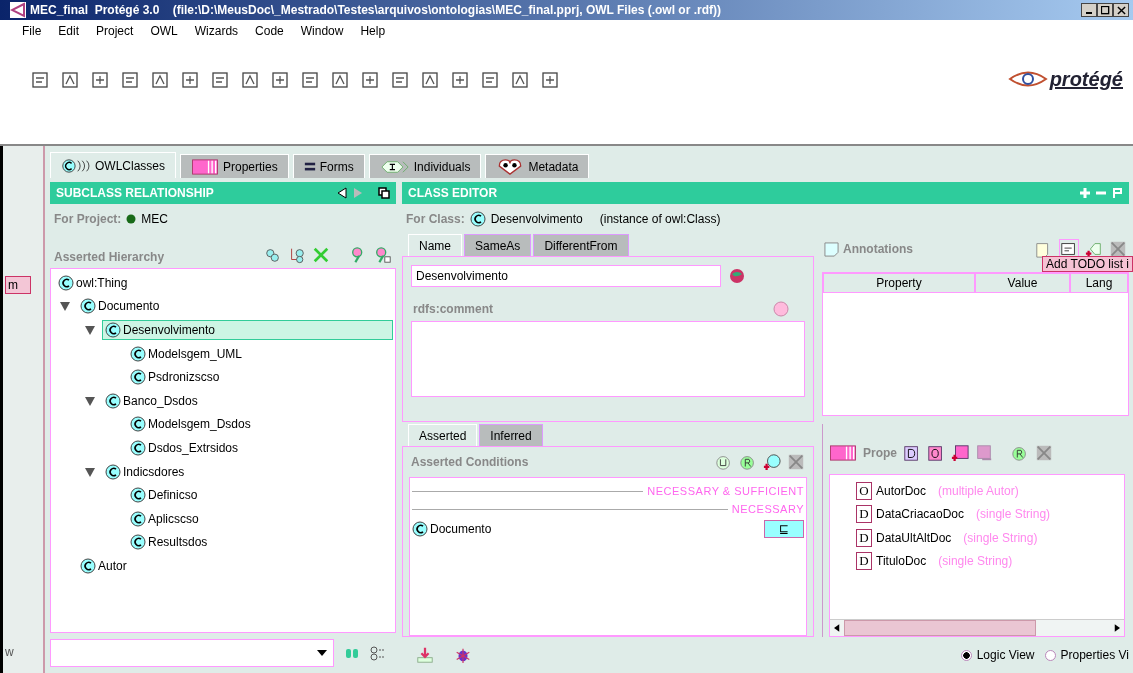  I want to click on column-header: Value, so click(1022, 283).